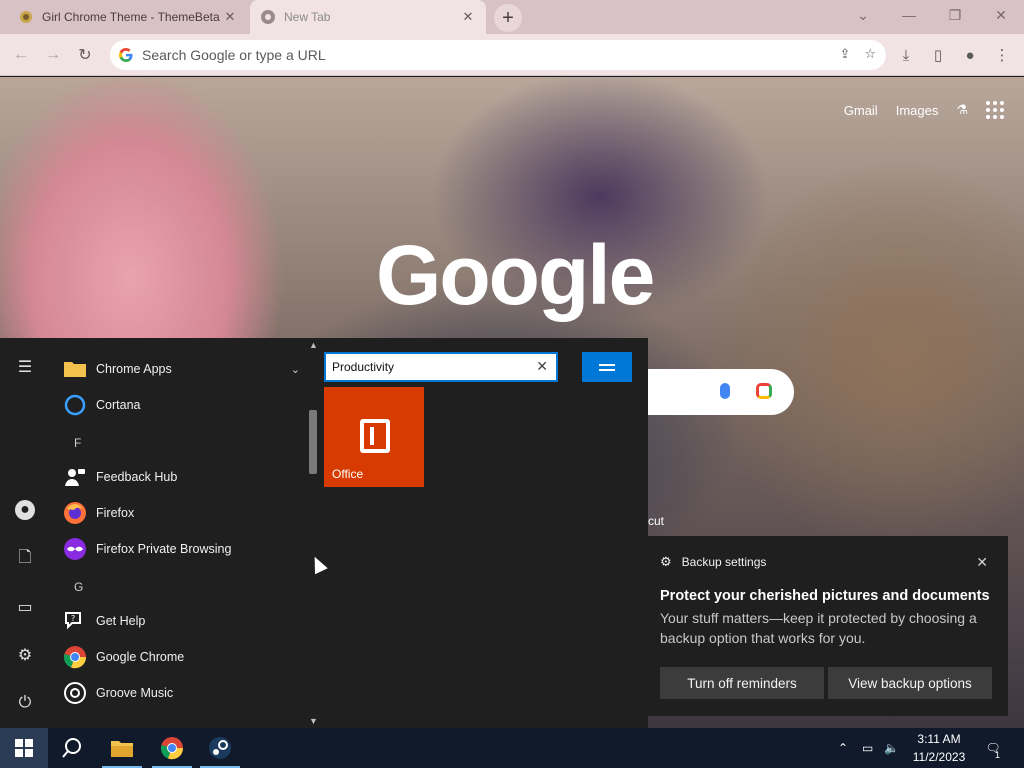  What do you see at coordinates (970, 55) in the screenshot?
I see `profile-icon: ●` at bounding box center [970, 55].